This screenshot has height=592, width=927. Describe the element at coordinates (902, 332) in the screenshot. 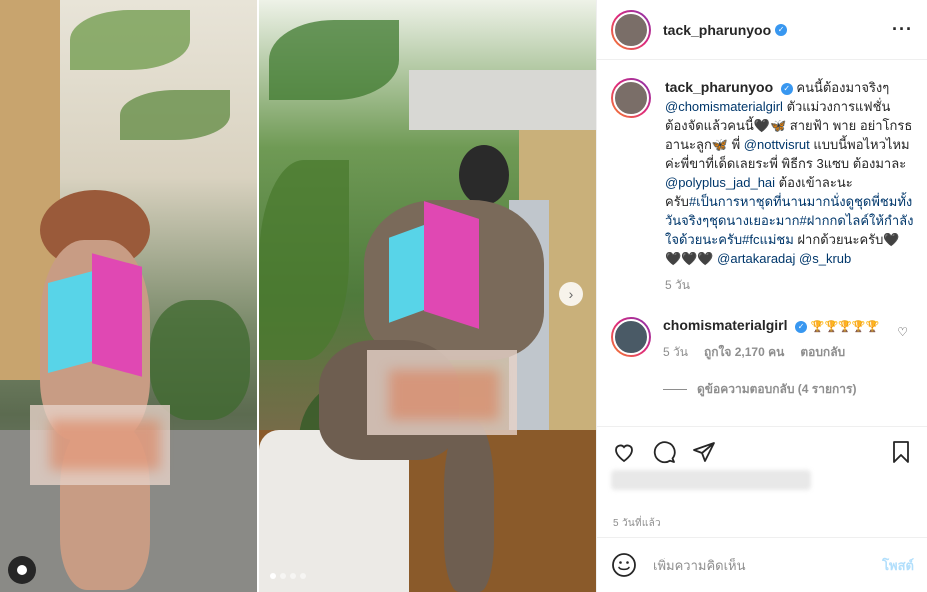

I see `comment-like-icon: ♡` at that location.